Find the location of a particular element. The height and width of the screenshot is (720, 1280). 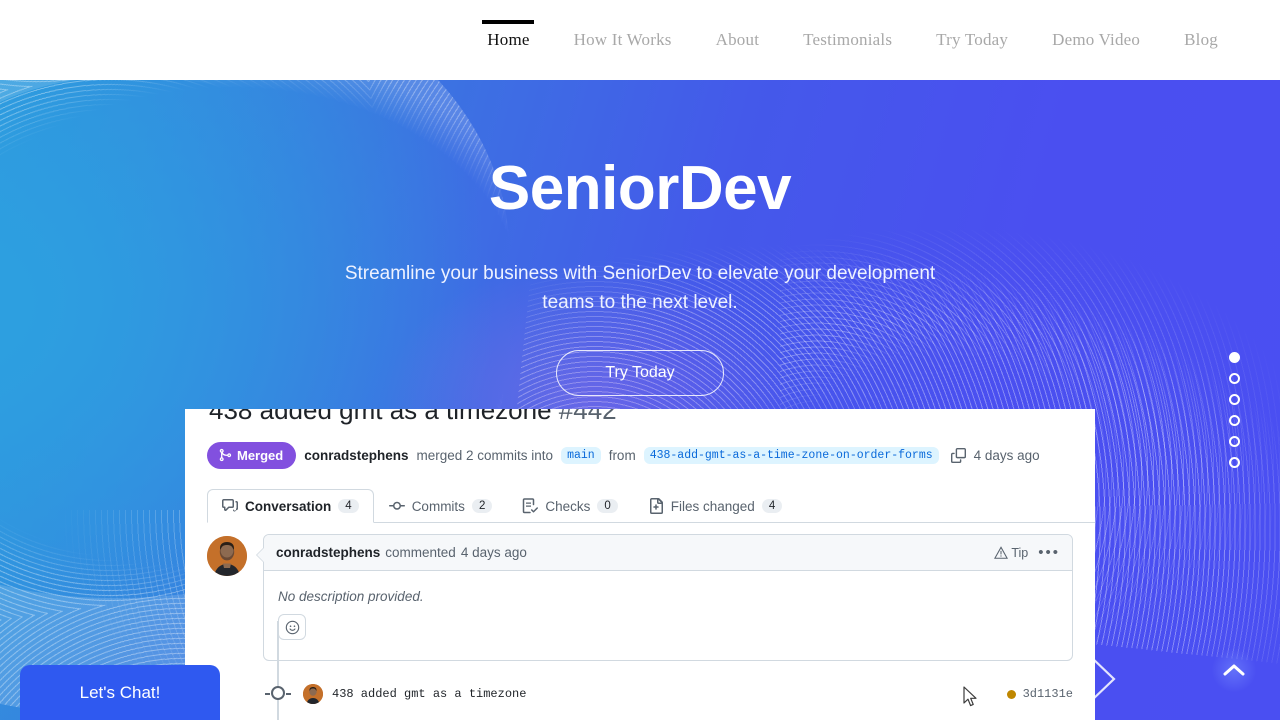

pr-timeline: 438 added gmt as a timezone 3d1131e is located at coordinates (640, 670).